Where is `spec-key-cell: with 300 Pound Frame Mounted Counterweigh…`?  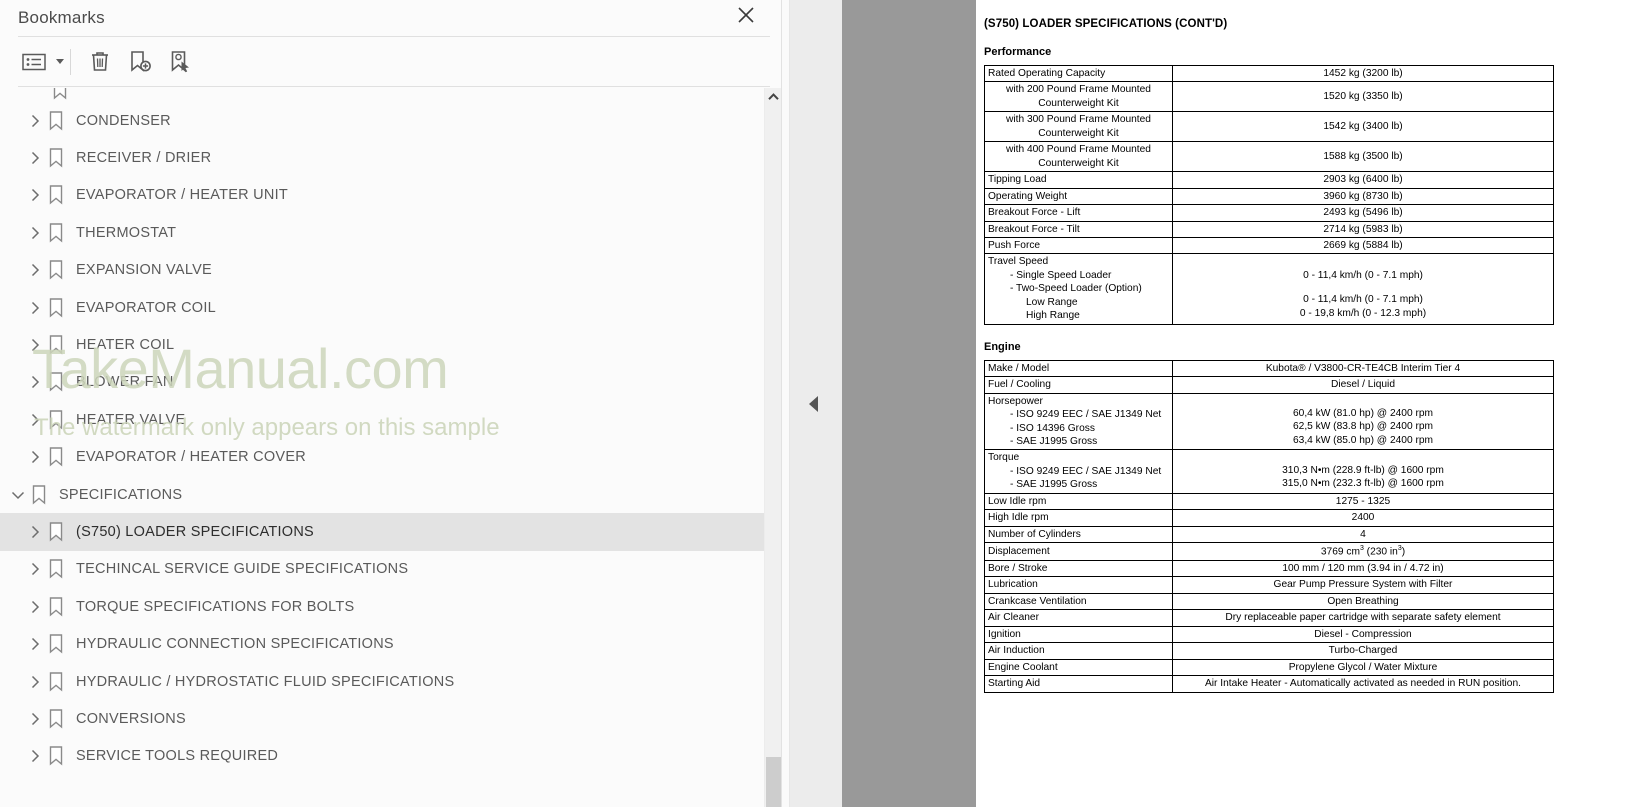 spec-key-cell: with 300 Pound Frame Mounted Counterweigh… is located at coordinates (1078, 127).